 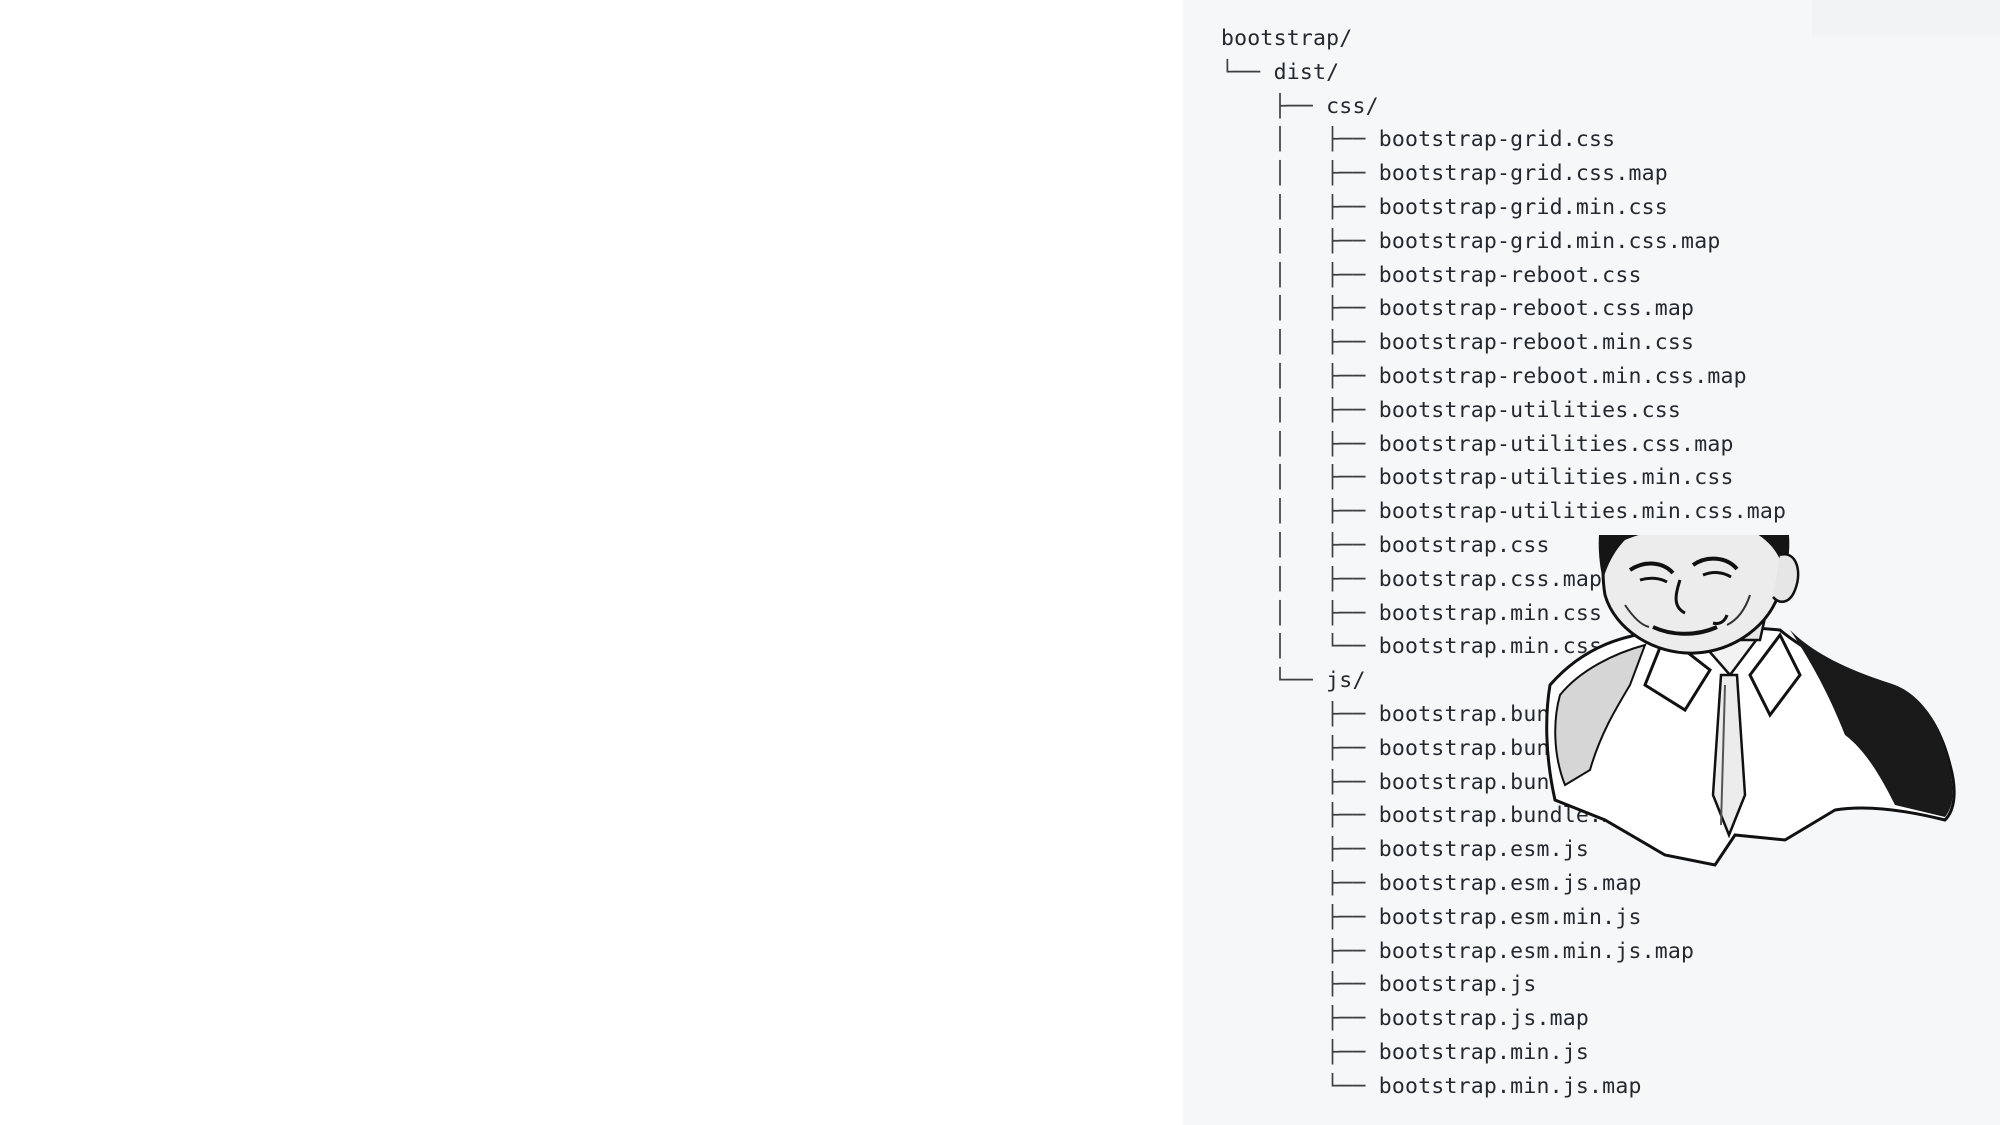 I want to click on tree-file: │ ├── bootstrap-grid.css.map, so click(x=1503, y=174).